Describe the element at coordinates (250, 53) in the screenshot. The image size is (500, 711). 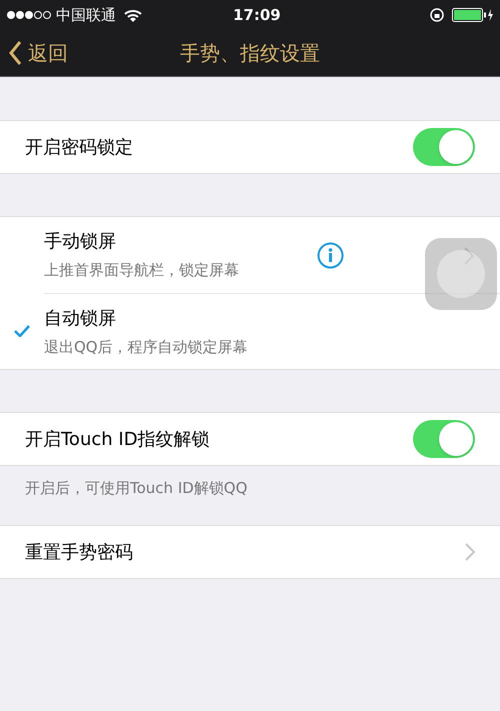
I see `nav-title: 手势、指纹设置` at that location.